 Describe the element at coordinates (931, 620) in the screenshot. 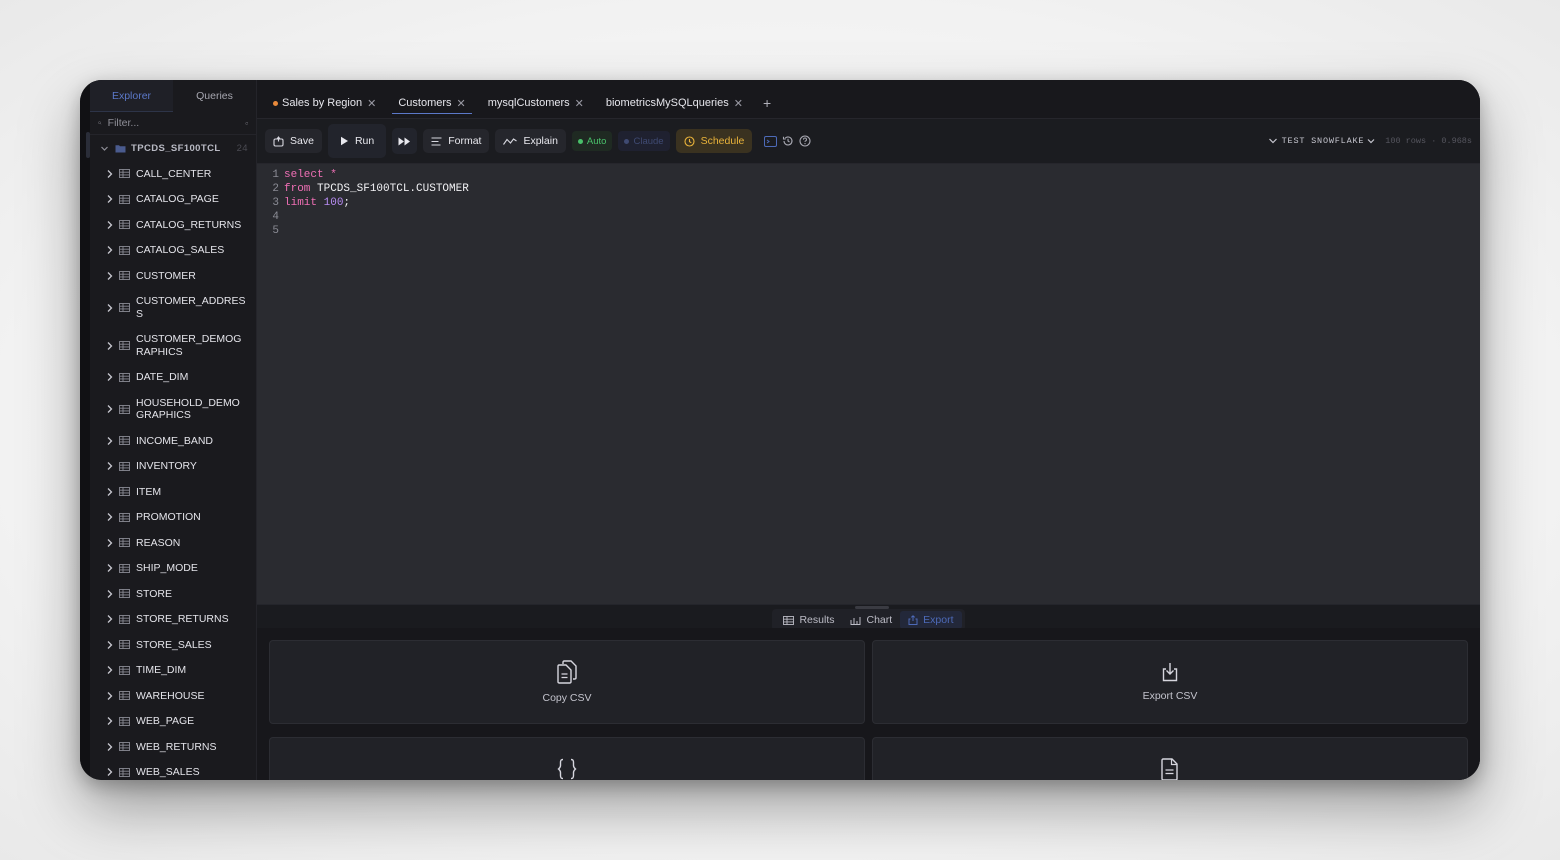

I see `tab-export: Export` at that location.